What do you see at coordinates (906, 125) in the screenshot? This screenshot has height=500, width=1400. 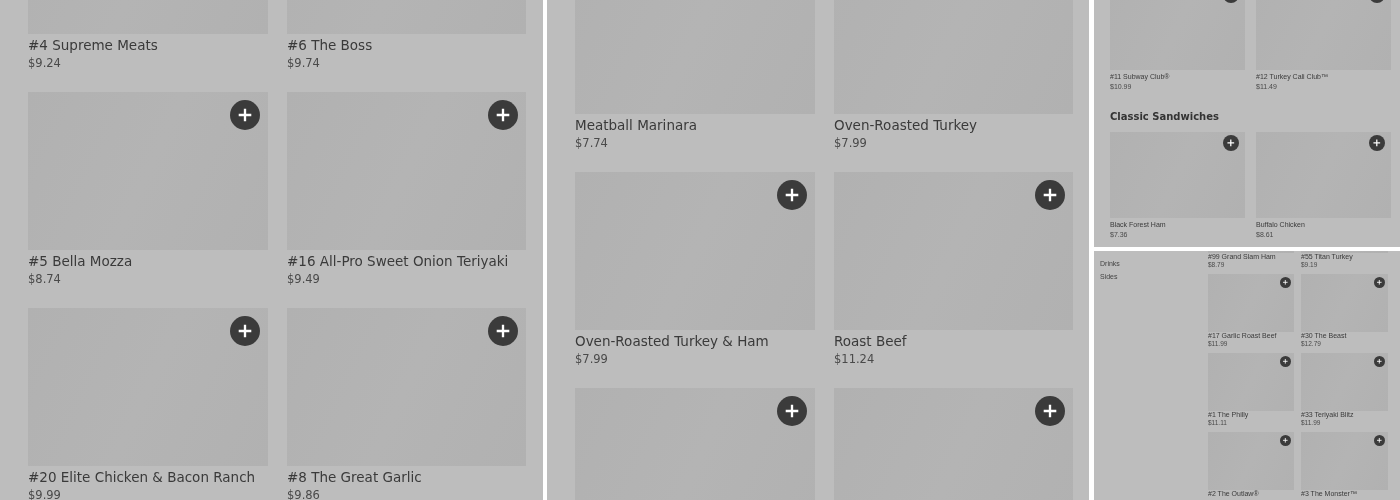 I see `item-name: Oven-Roasted Turkey` at bounding box center [906, 125].